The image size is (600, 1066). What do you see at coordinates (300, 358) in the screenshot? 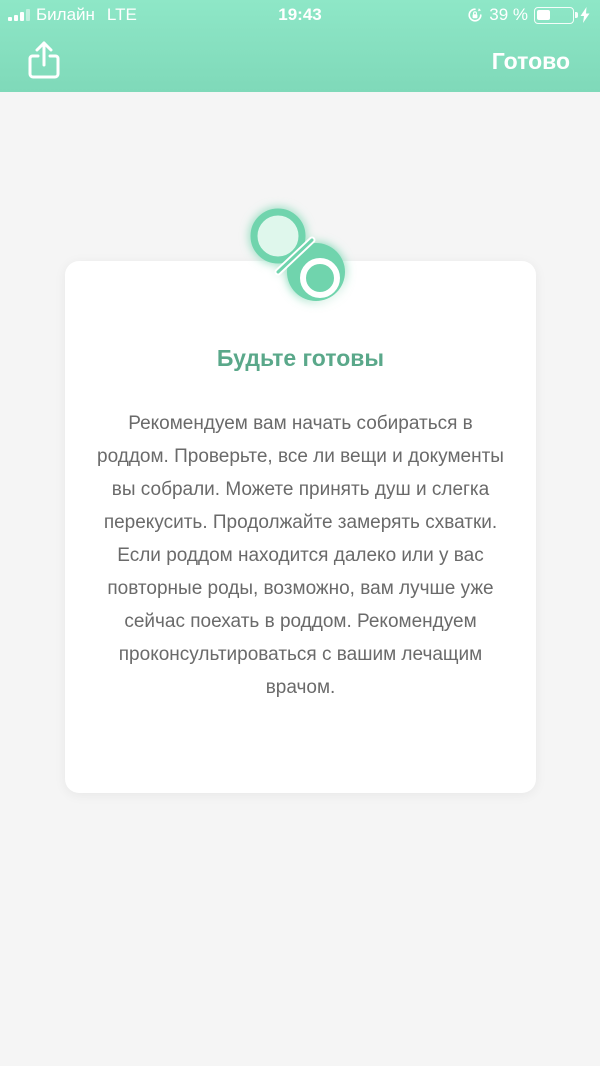
I see `card-title: Будьте готовы` at bounding box center [300, 358].